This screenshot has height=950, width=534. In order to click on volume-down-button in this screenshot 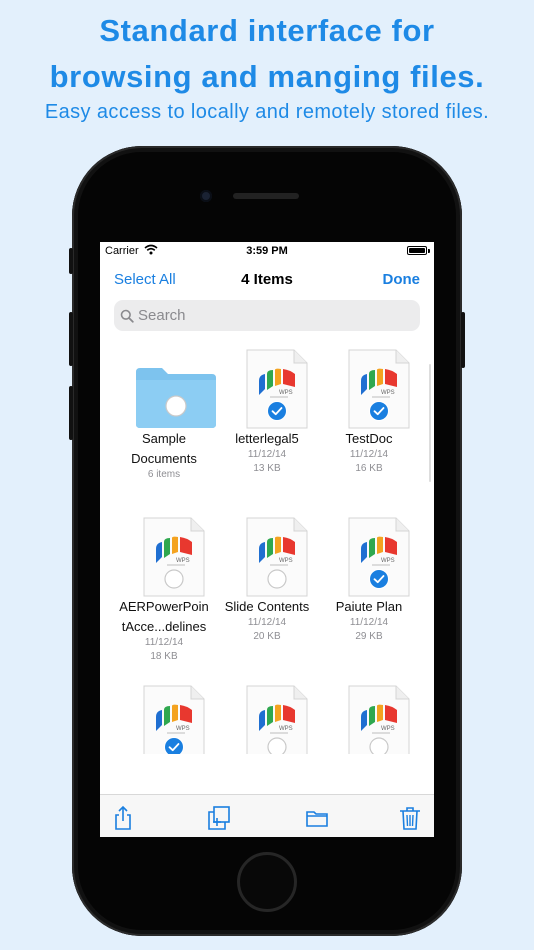, I will do `click(71, 413)`.